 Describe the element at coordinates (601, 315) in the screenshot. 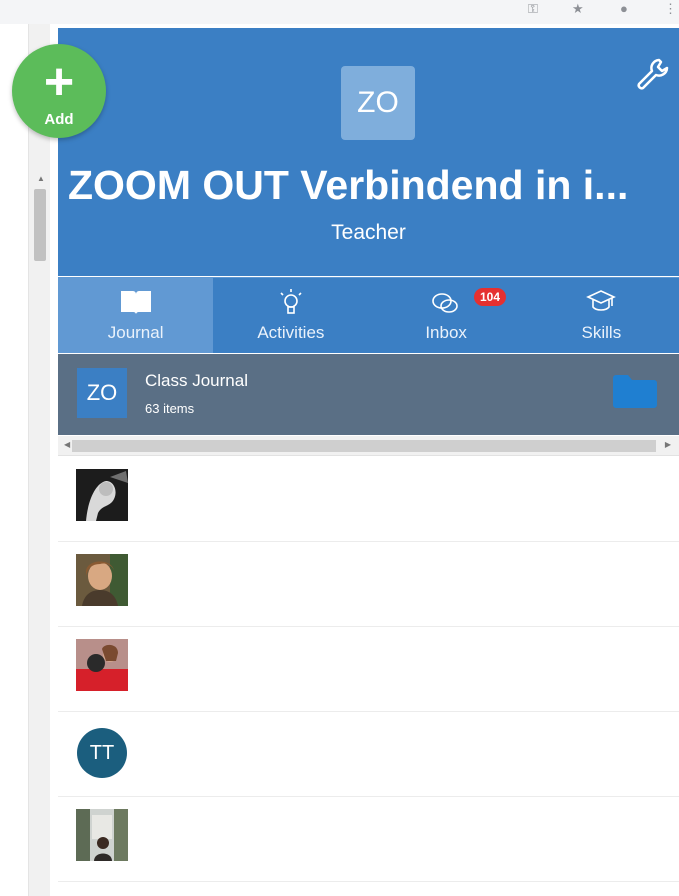

I see `tab-skills: Skills` at that location.